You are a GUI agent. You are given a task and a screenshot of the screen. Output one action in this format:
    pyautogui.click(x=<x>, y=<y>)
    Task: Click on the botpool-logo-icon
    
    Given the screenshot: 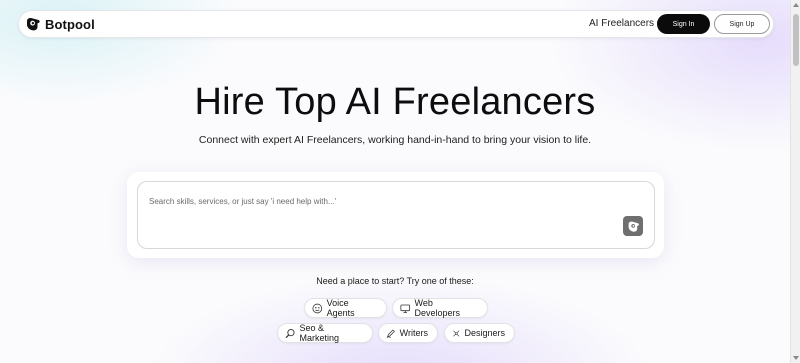 What is the action you would take?
    pyautogui.click(x=33, y=24)
    